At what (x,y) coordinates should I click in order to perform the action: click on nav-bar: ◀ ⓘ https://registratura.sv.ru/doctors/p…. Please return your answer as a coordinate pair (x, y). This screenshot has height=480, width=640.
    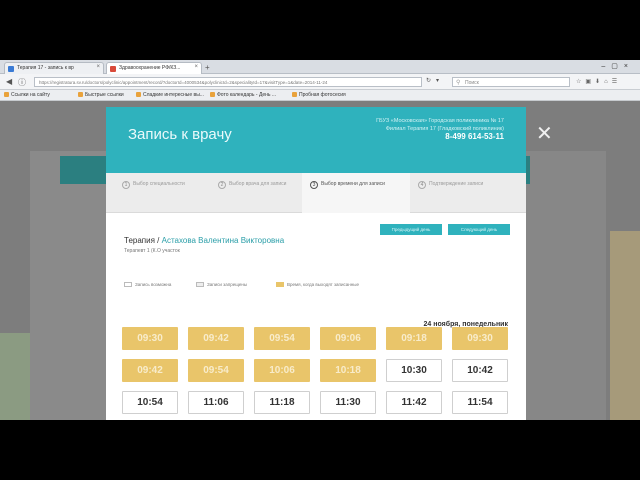
    Looking at the image, I should click on (320, 82).